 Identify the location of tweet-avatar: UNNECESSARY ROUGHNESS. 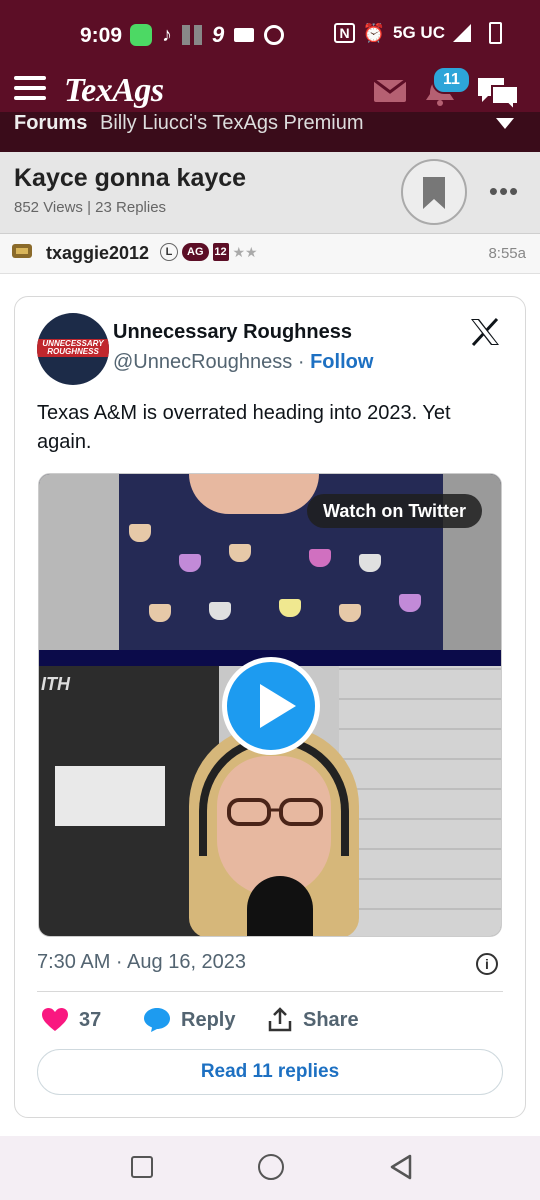
(73, 349).